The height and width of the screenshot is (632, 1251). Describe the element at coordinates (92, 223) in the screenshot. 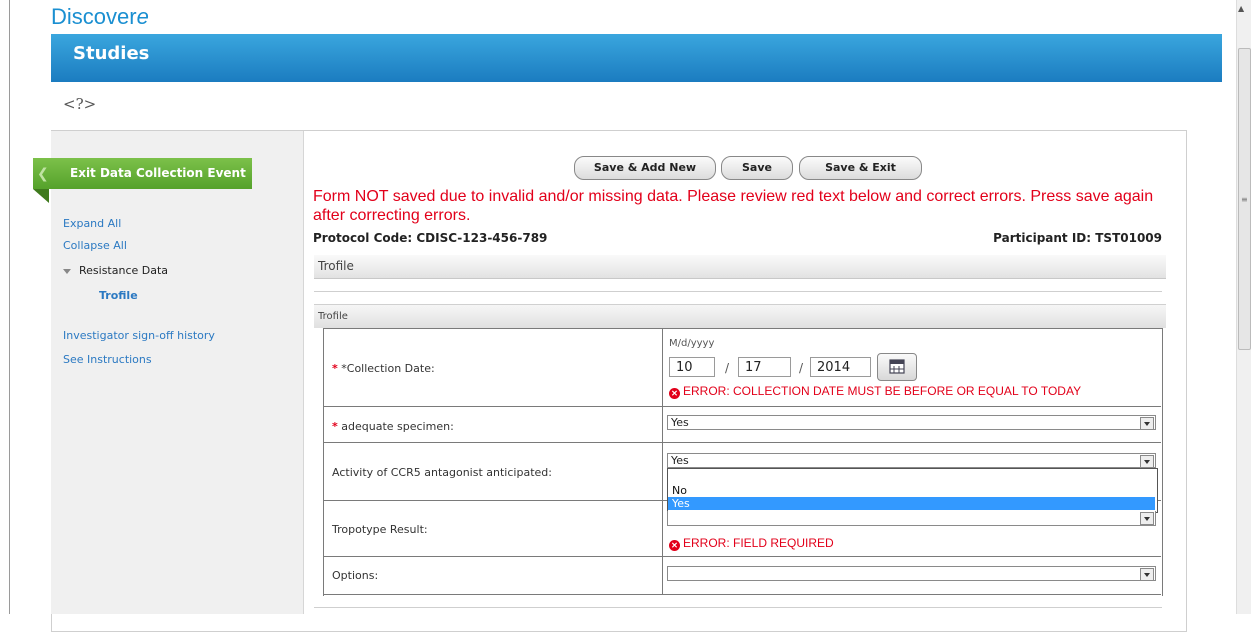

I see `expand-all-link: Expand All` at that location.